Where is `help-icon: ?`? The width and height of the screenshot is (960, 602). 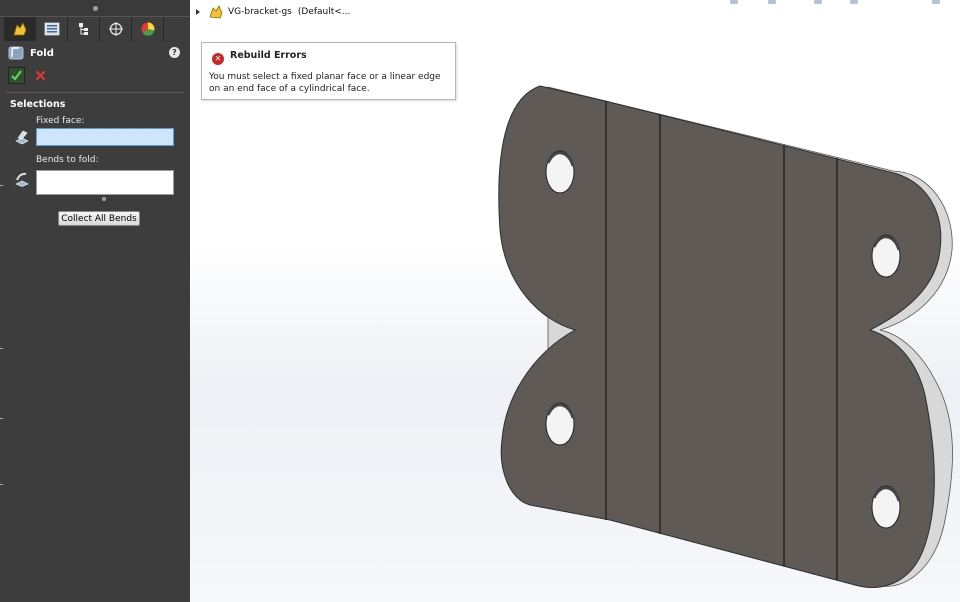 help-icon: ? is located at coordinates (174, 52).